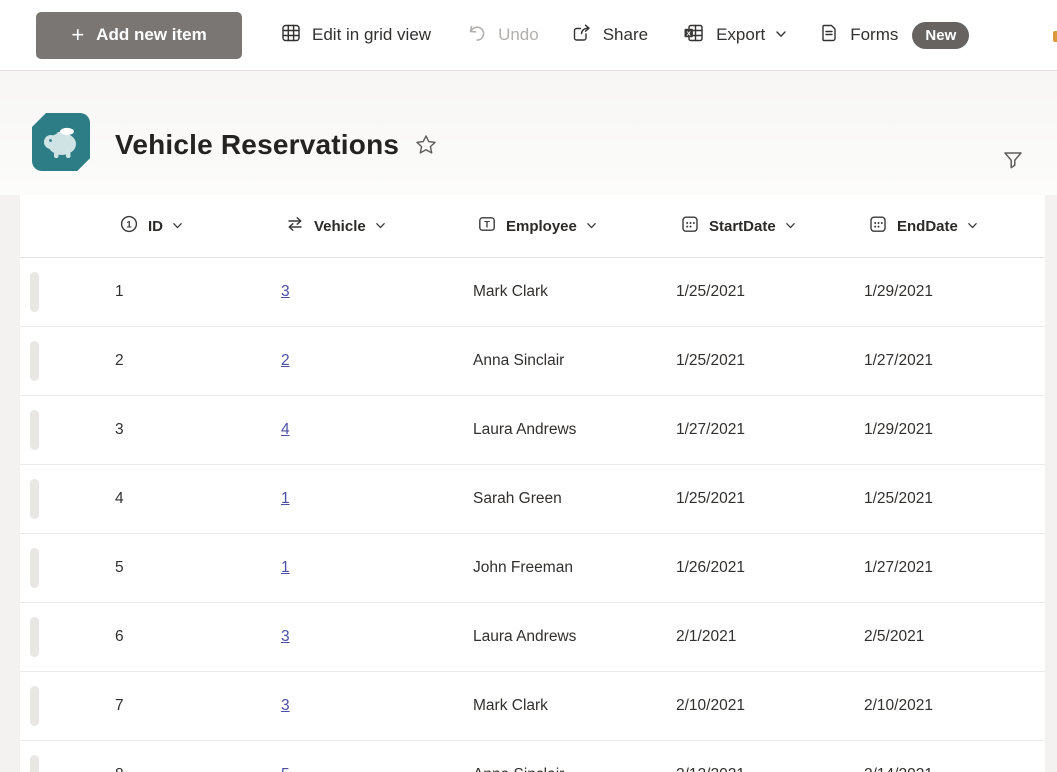 The image size is (1057, 772). I want to click on column-header-label: EndDate, so click(927, 226).